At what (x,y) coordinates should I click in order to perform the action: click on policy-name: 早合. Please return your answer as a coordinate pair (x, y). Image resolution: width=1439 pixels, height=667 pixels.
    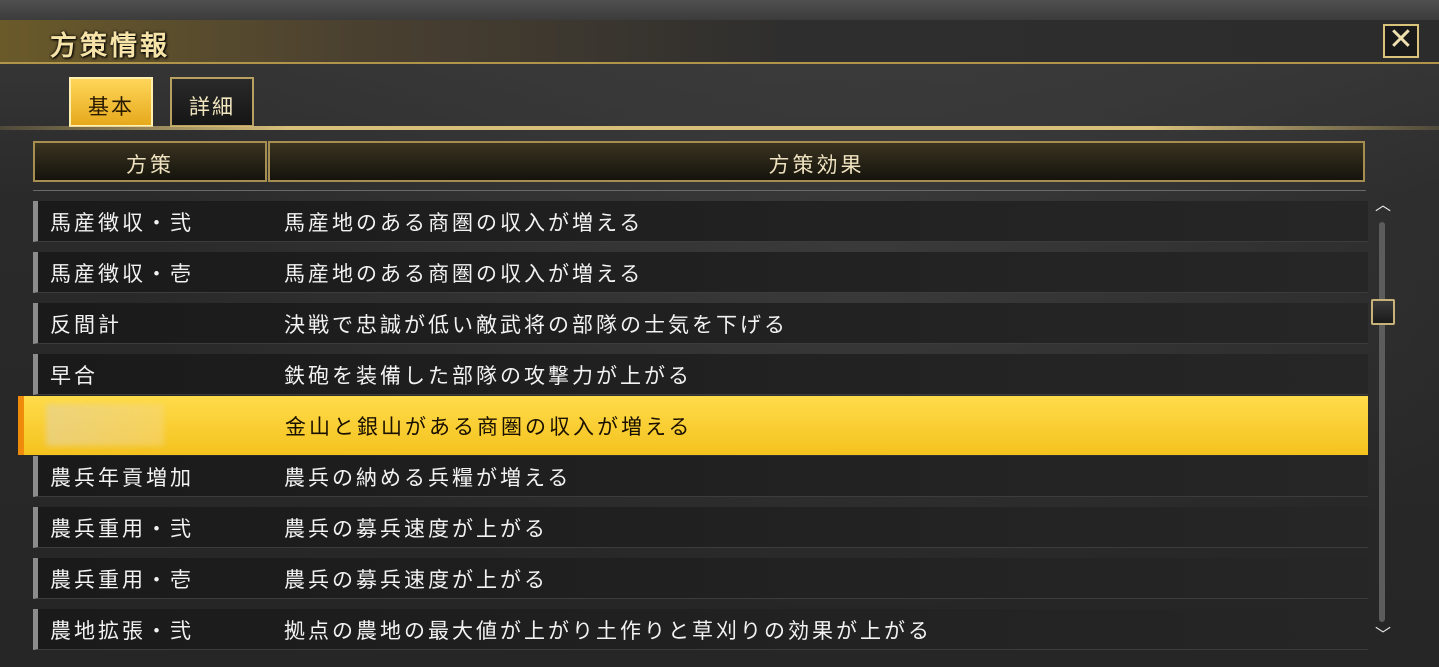
    Looking at the image, I should click on (74, 376).